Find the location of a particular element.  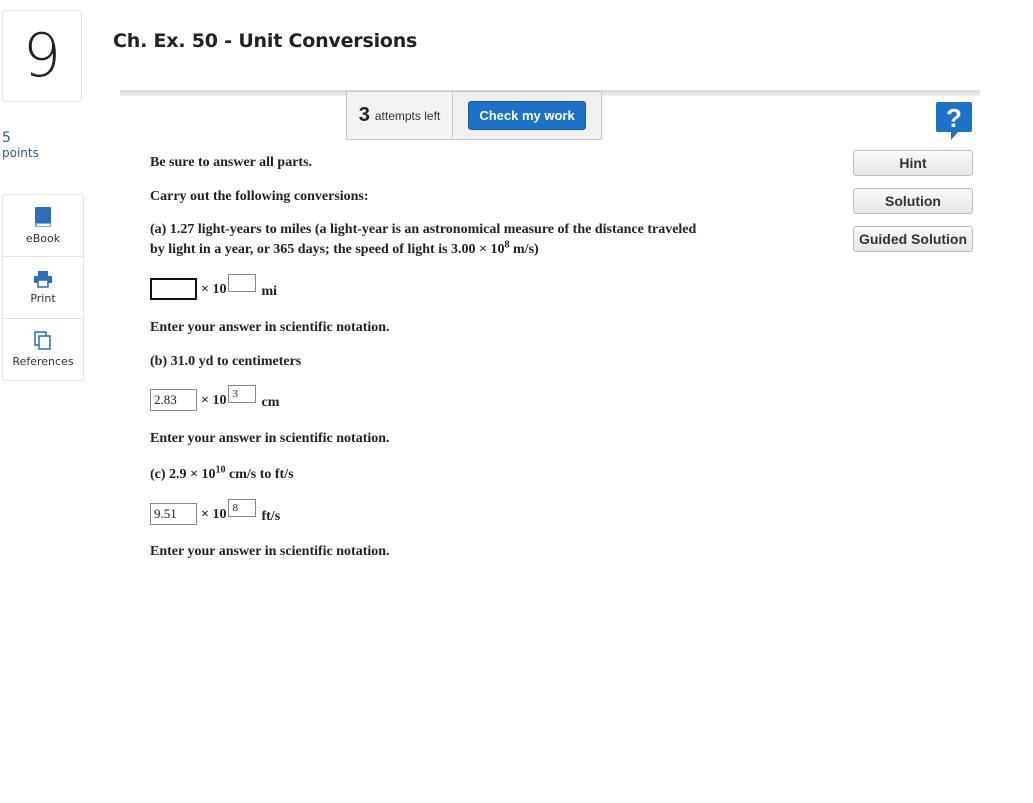

print-button: Print is located at coordinates (43, 288).